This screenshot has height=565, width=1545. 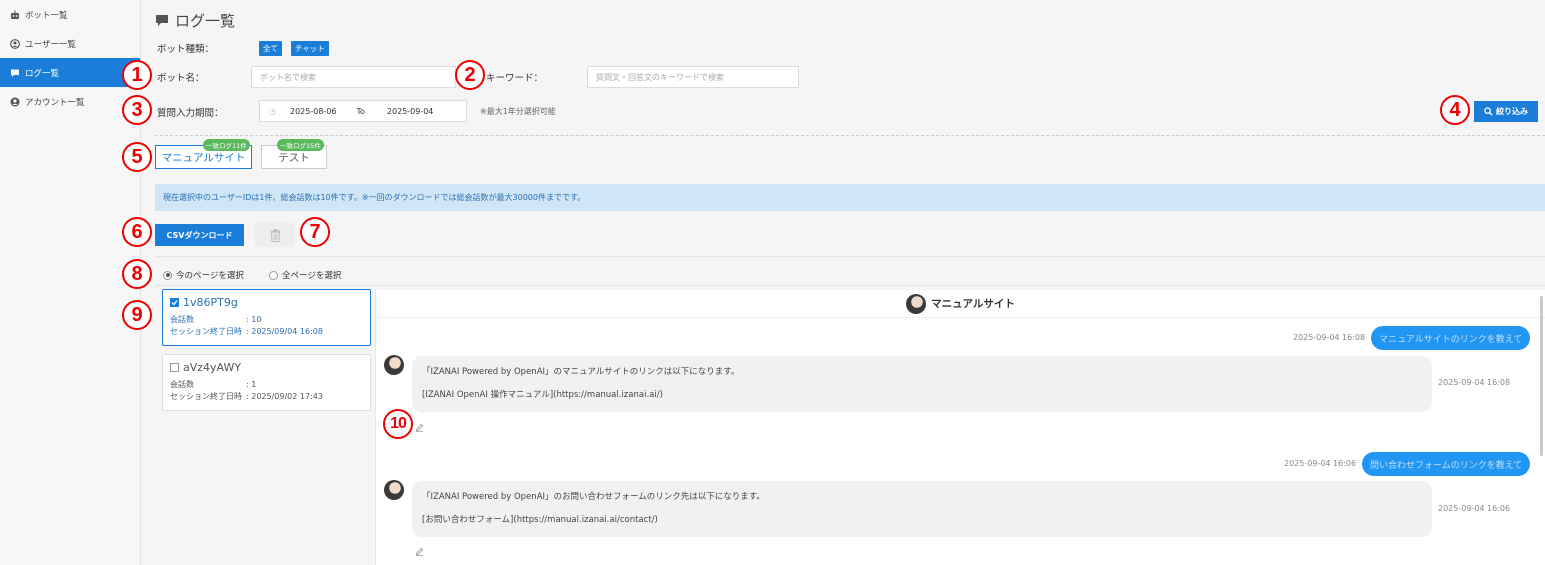 What do you see at coordinates (137, 315) in the screenshot?
I see `annotation-marker-9: 9` at bounding box center [137, 315].